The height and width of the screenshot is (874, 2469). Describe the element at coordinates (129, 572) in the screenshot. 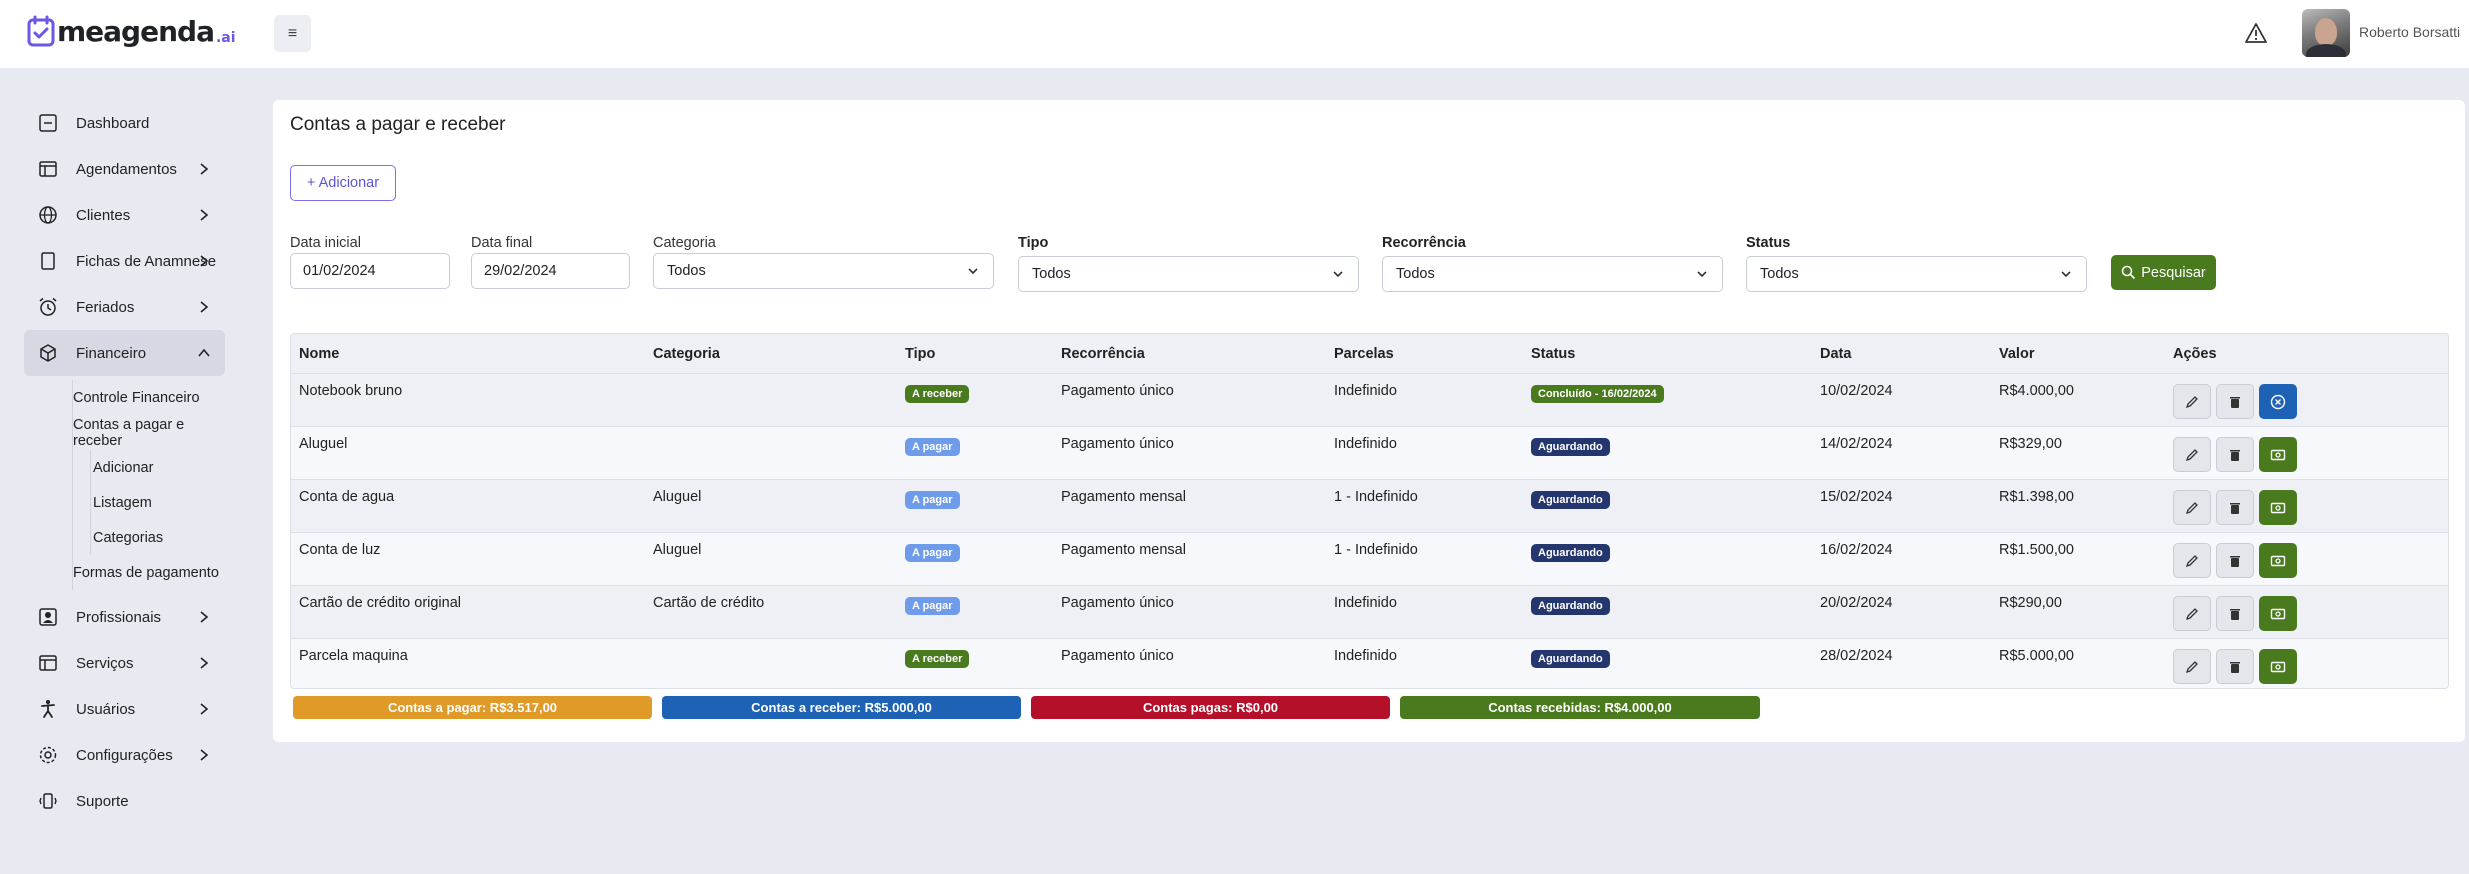

I see `submenu-formas-pagamento: Formas de pagamento` at that location.